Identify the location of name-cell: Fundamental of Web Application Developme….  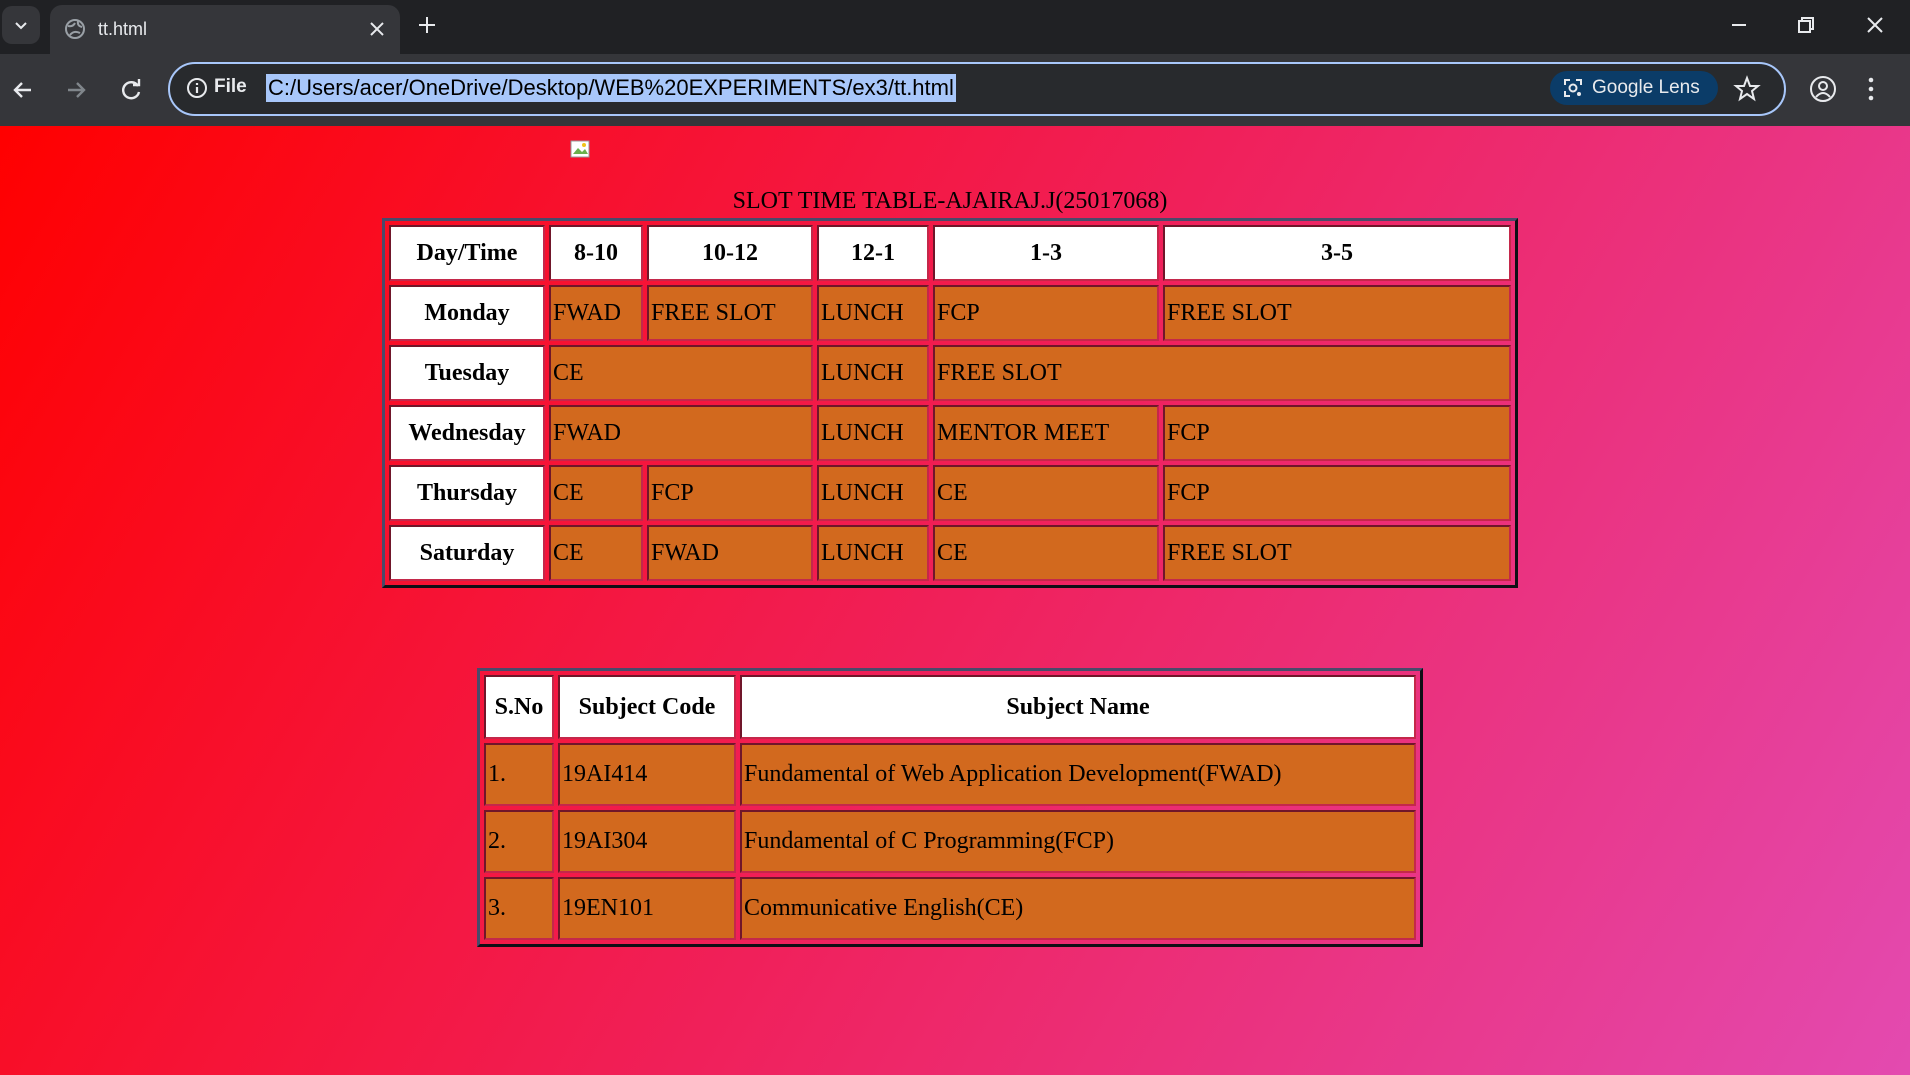
(1078, 774).